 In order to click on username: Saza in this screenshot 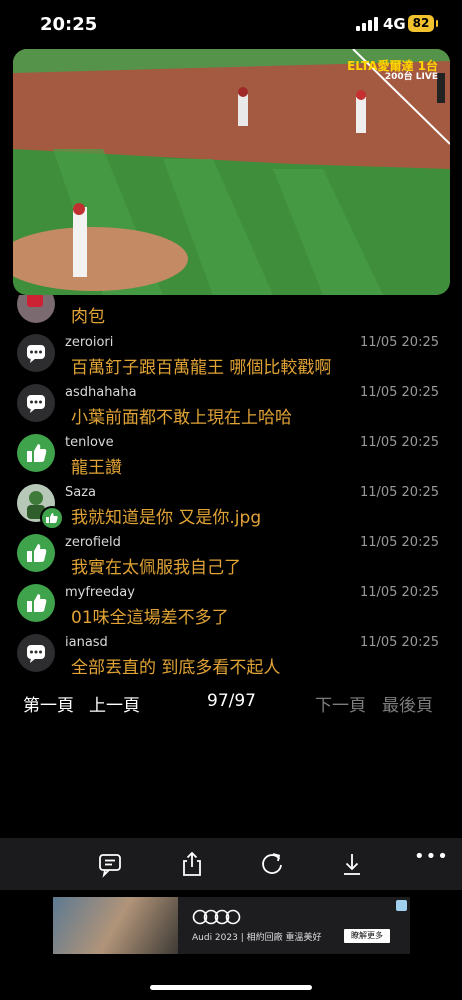, I will do `click(80, 492)`.